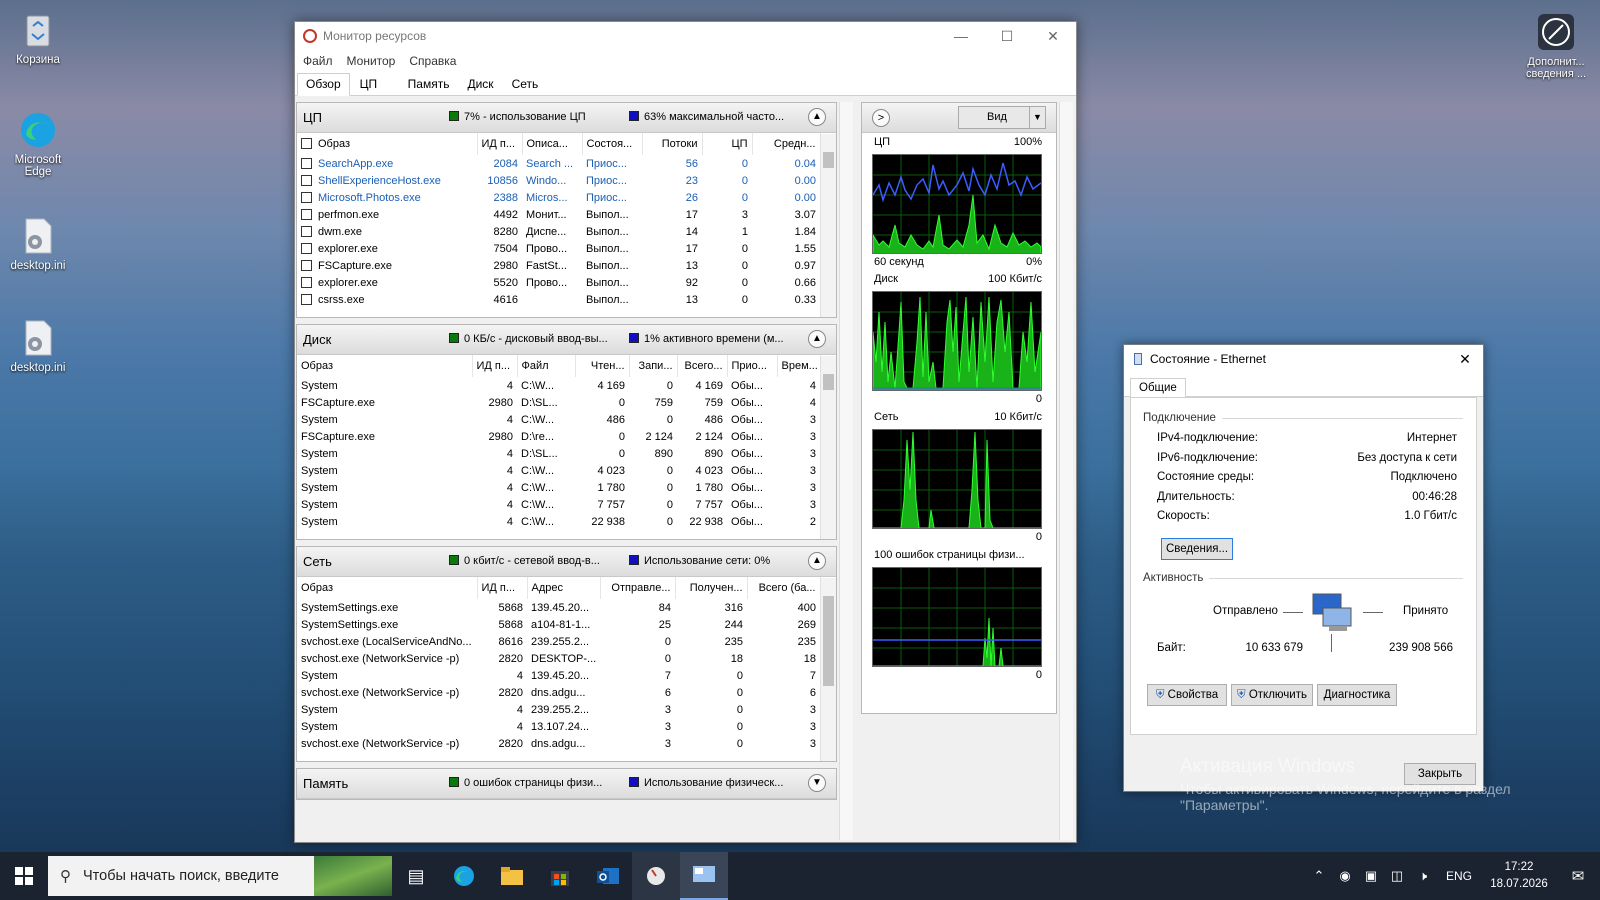 This screenshot has width=1600, height=900. Describe the element at coordinates (1007, 36) in the screenshot. I see `maximize-button: ☐` at that location.